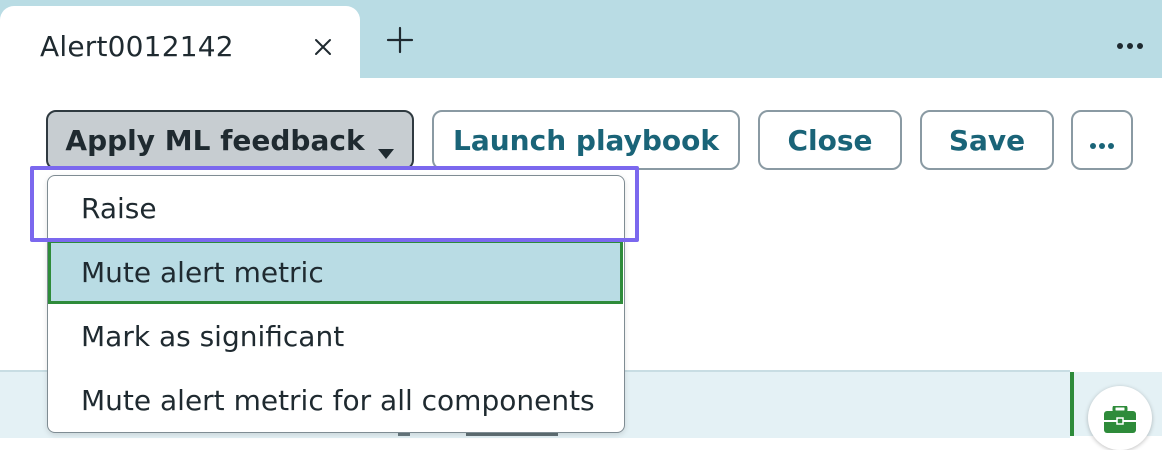  Describe the element at coordinates (335, 272) in the screenshot. I see `menu-item-mute-alert-metric: Mute alert metric` at that location.